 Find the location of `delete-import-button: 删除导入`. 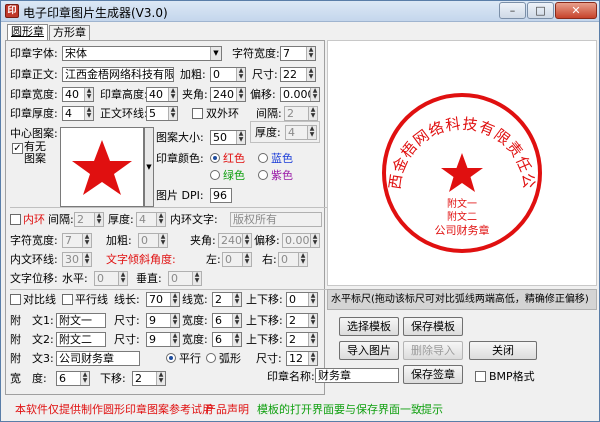

delete-import-button: 删除导入 is located at coordinates (433, 350).